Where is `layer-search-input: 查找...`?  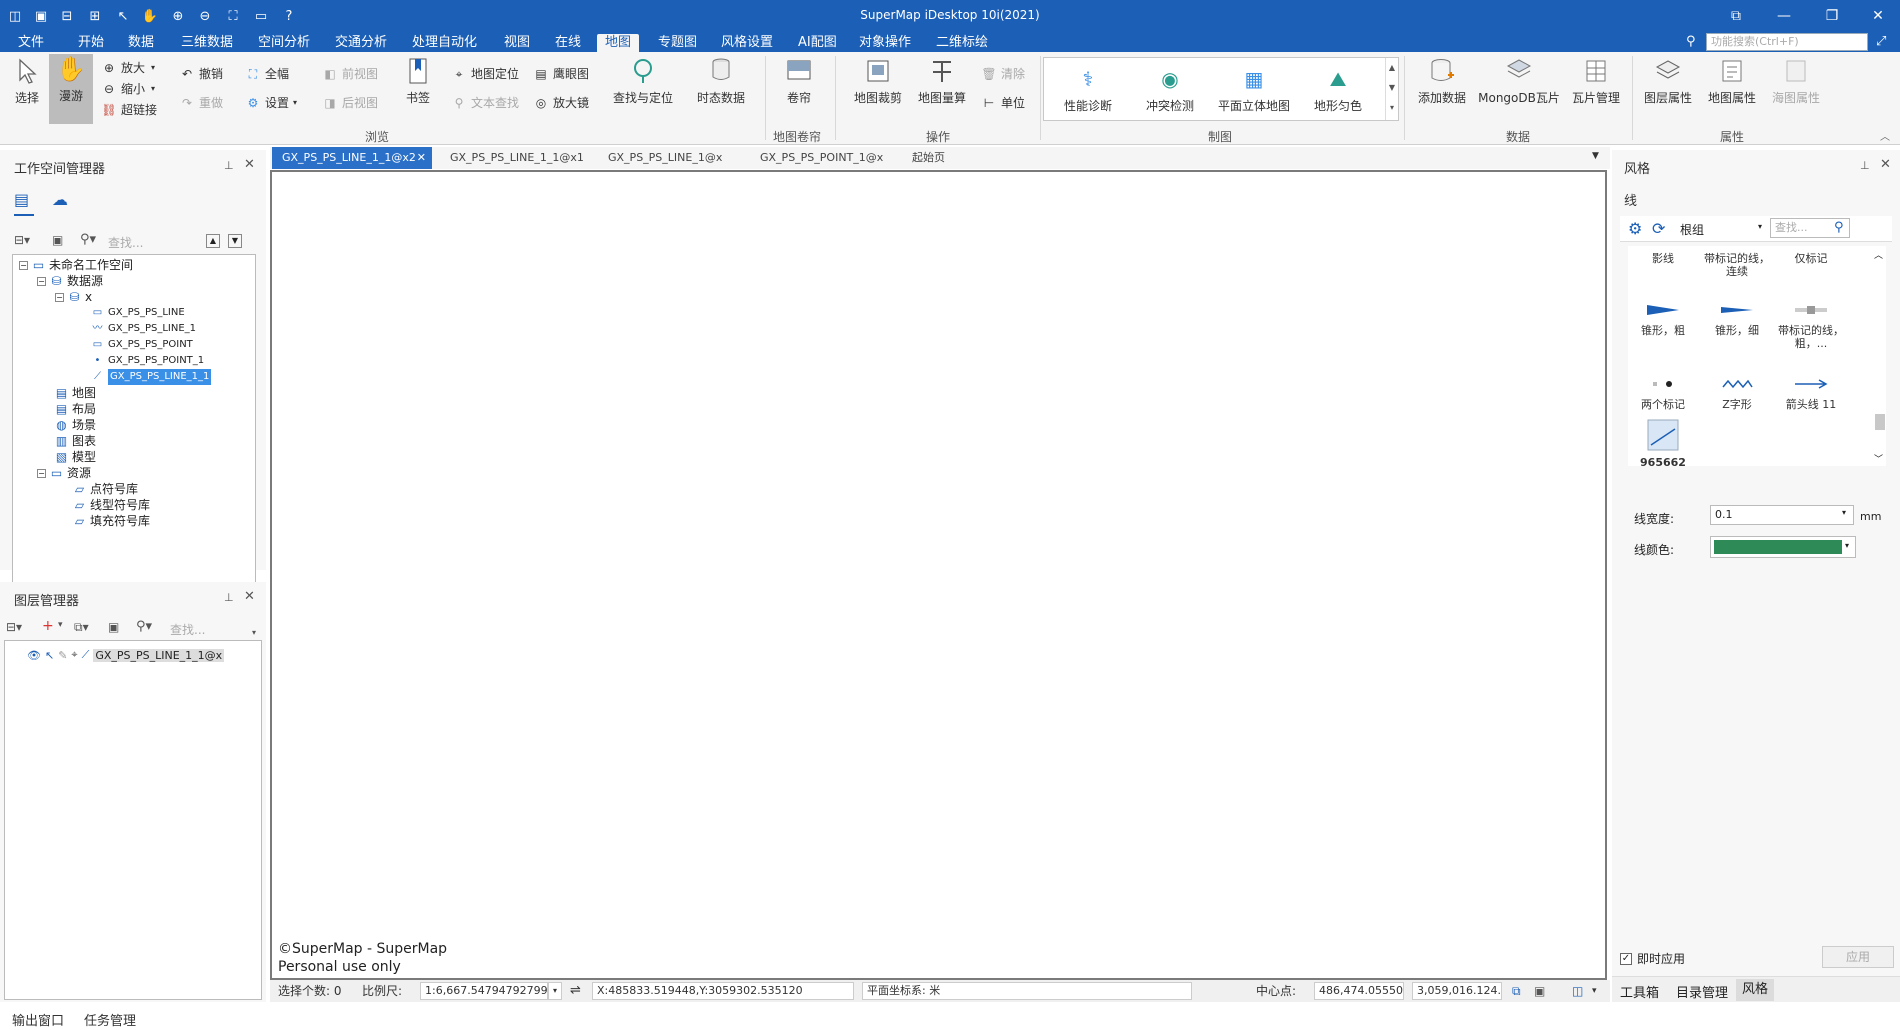
layer-search-input: 查找... is located at coordinates (187, 629).